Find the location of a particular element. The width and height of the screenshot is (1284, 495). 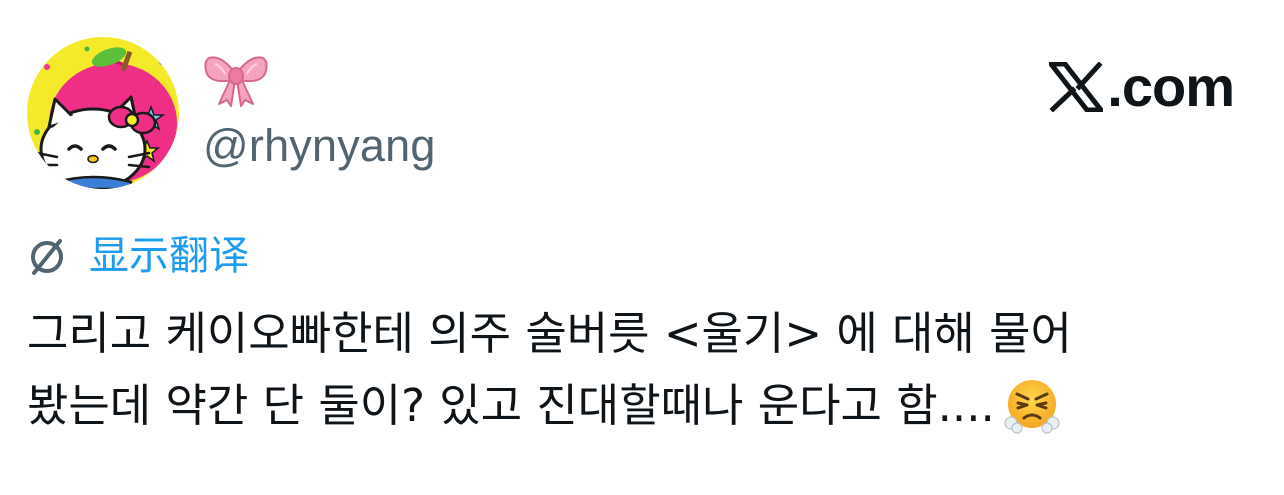

tweet-text-line-1: 그리고 케이오빠한테 의주 술버릇 <울기> 에 대해 물어 is located at coordinates (549, 333).